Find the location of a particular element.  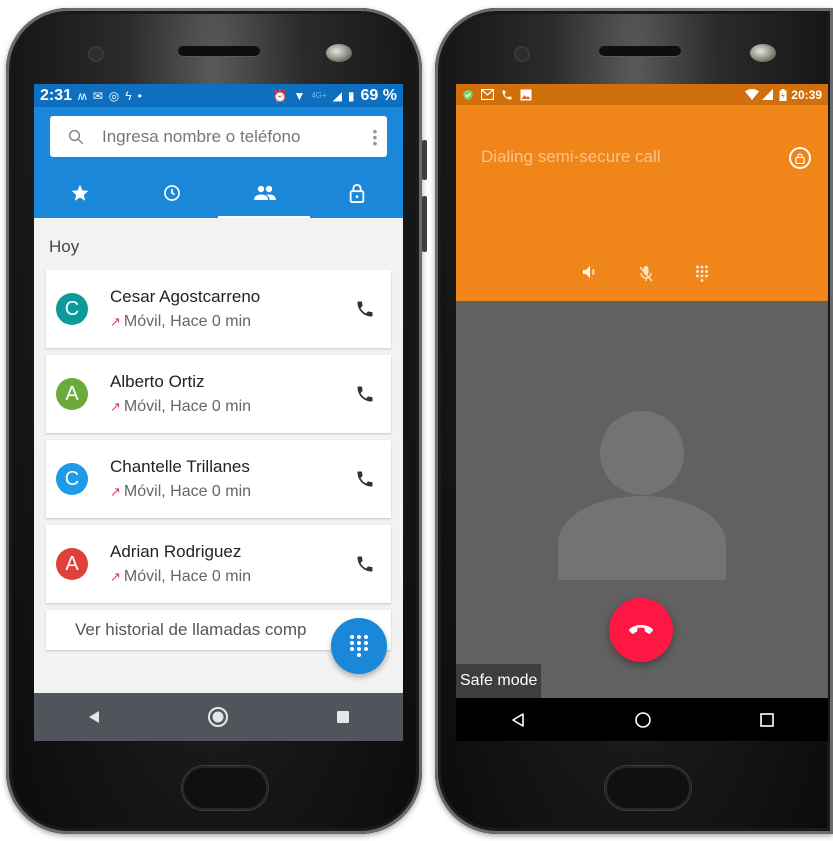

status-bar: 20:39 is located at coordinates (642, 94).